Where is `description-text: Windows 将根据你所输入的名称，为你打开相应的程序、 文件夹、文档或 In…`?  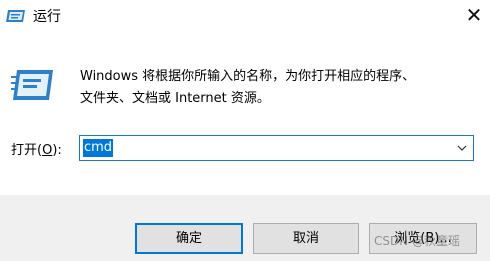
description-text: Windows 将根据你所输入的名称，为你打开相应的程序、 文件夹、文档或 In… is located at coordinates (248, 87).